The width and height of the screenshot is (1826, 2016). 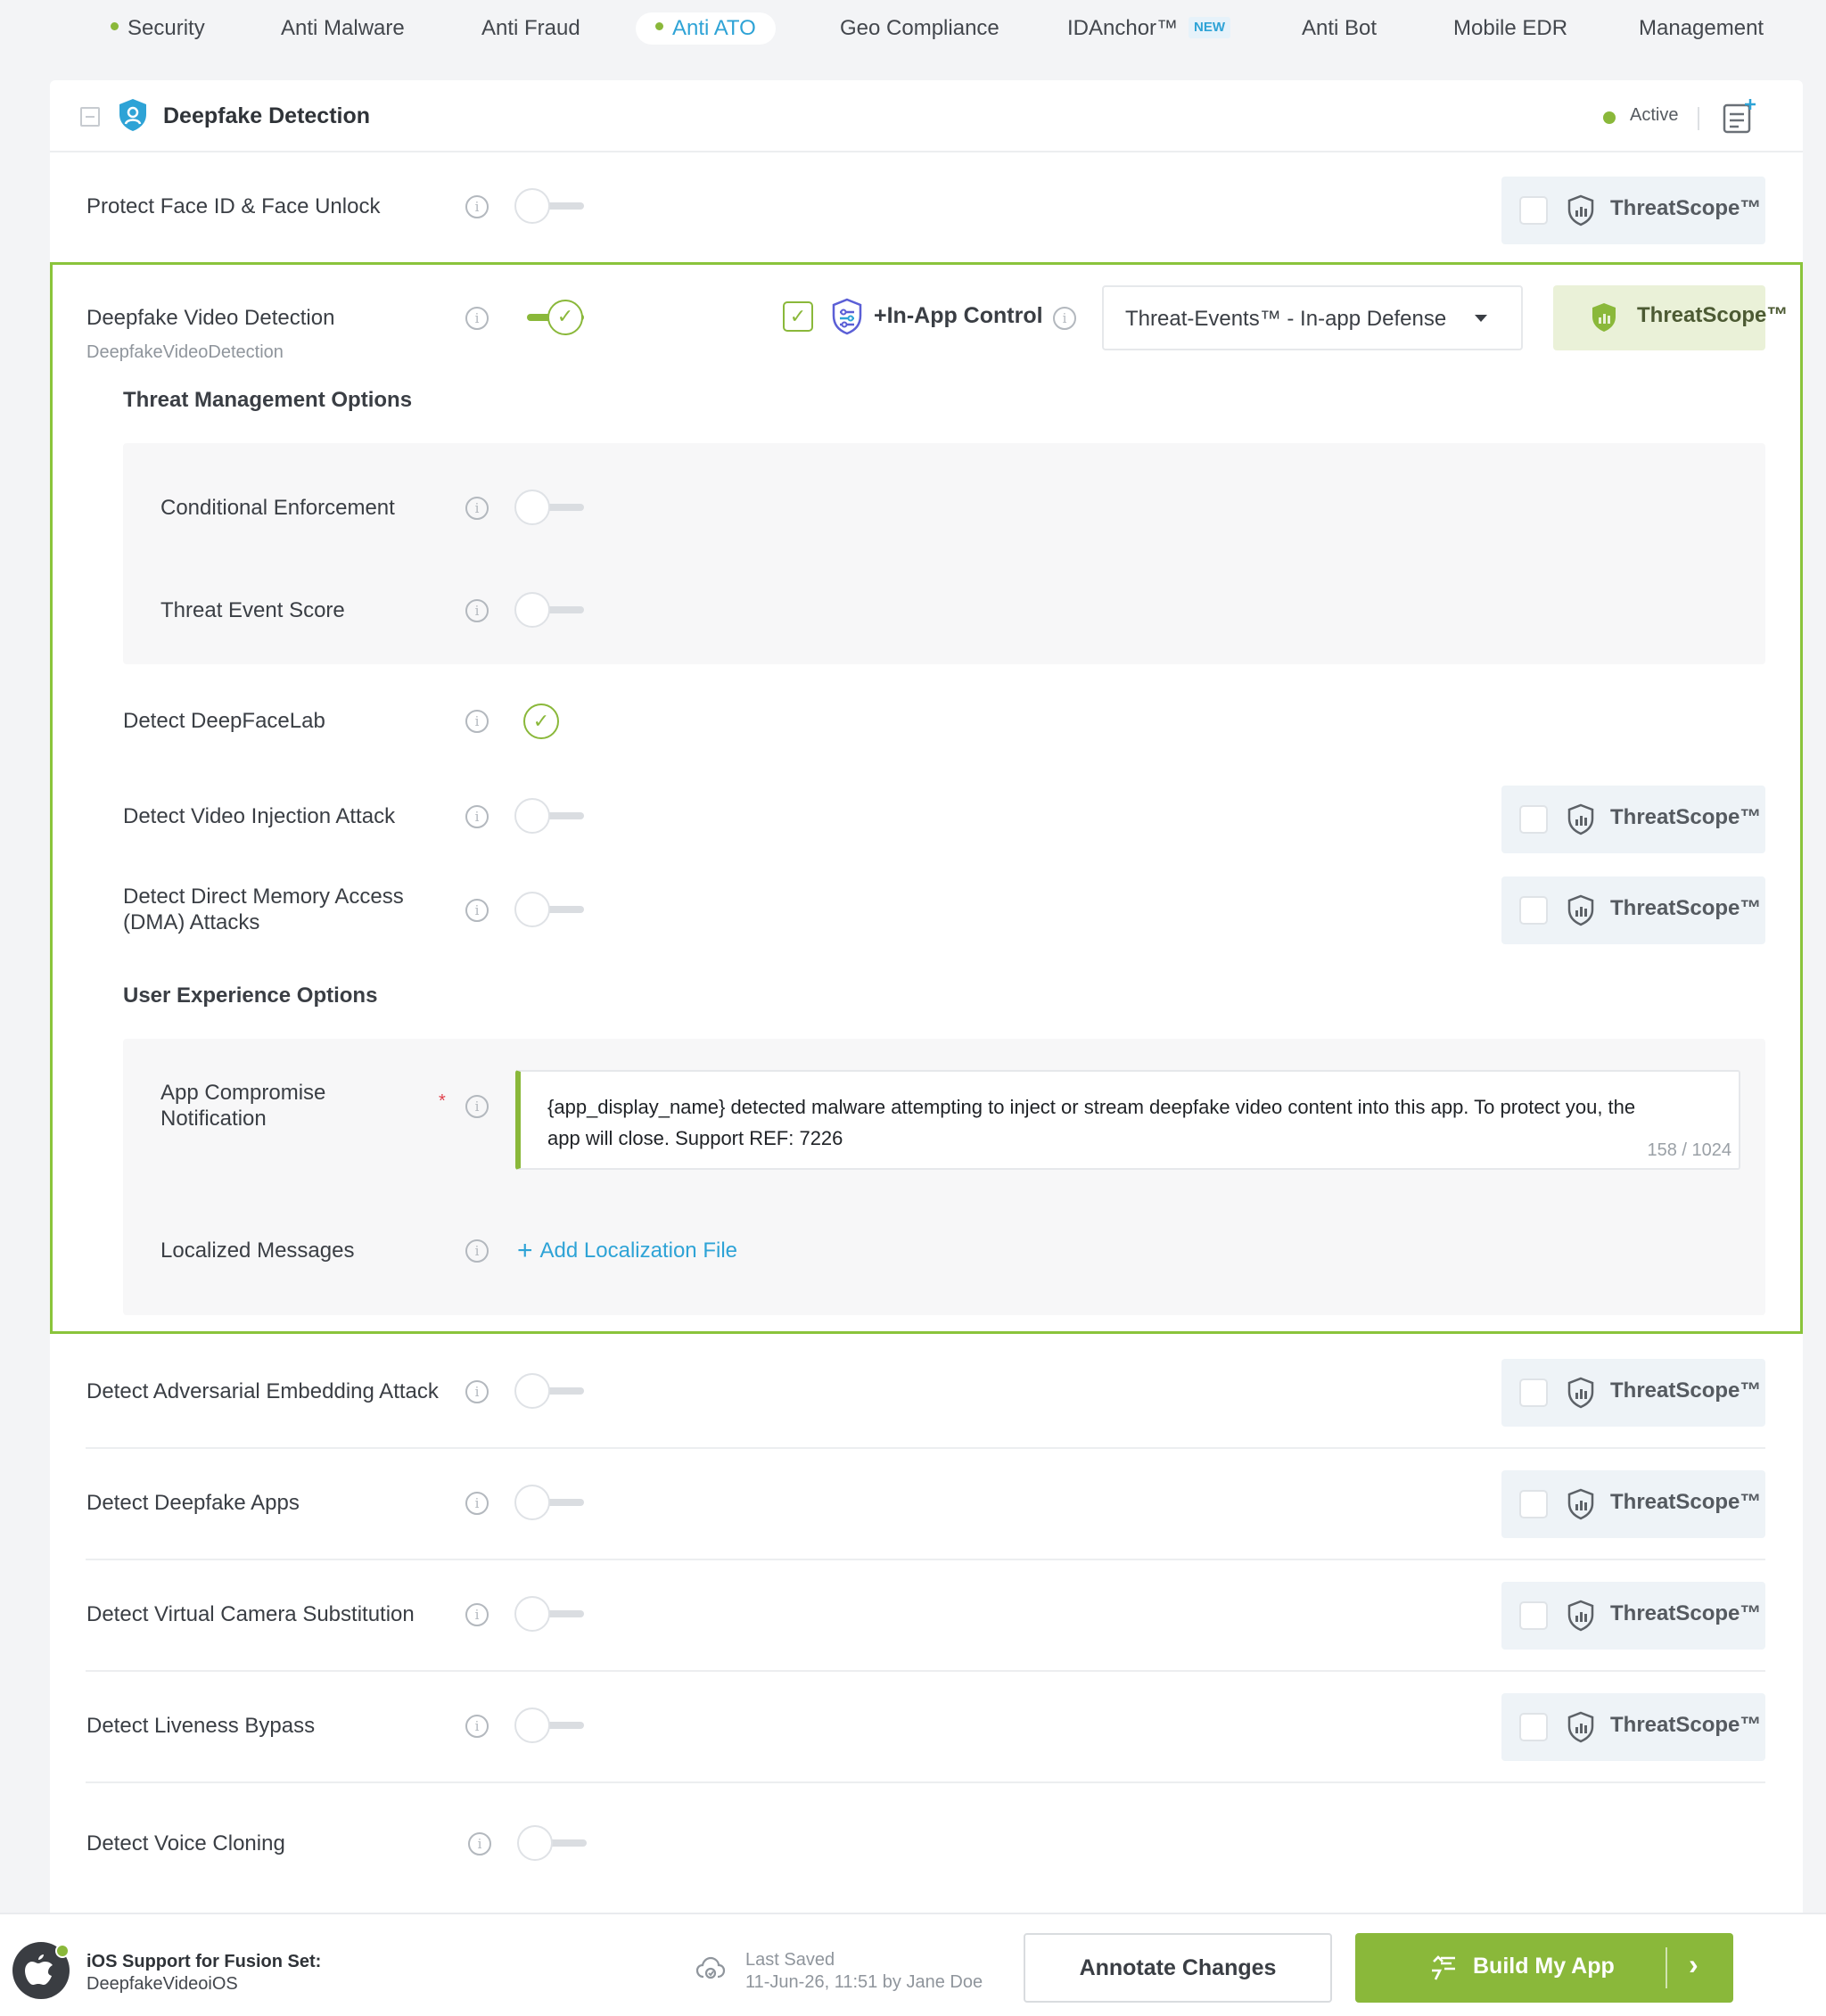 What do you see at coordinates (1633, 819) in the screenshot?
I see `threatscope-video-injection: ThreatScope™` at bounding box center [1633, 819].